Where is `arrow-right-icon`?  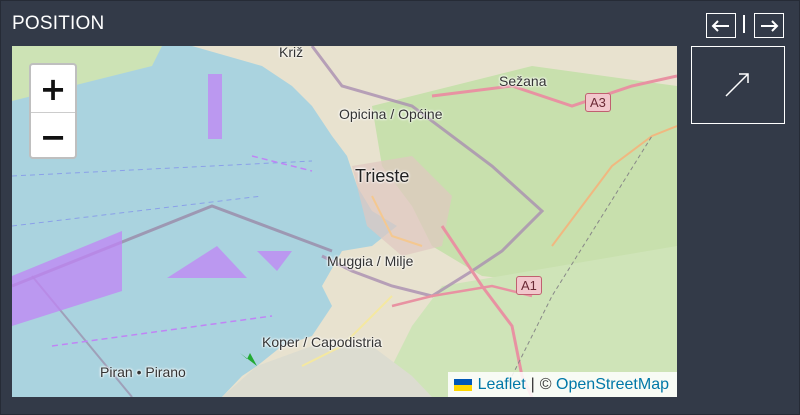
arrow-right-icon is located at coordinates (770, 25).